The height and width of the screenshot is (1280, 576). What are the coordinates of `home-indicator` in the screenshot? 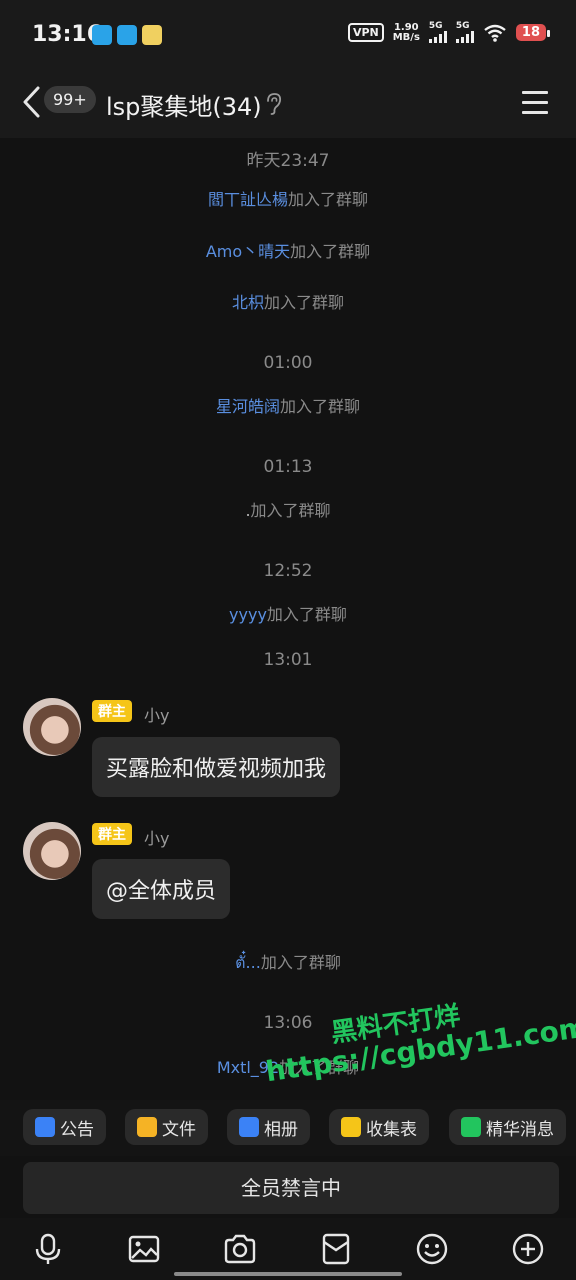 It's located at (288, 1274).